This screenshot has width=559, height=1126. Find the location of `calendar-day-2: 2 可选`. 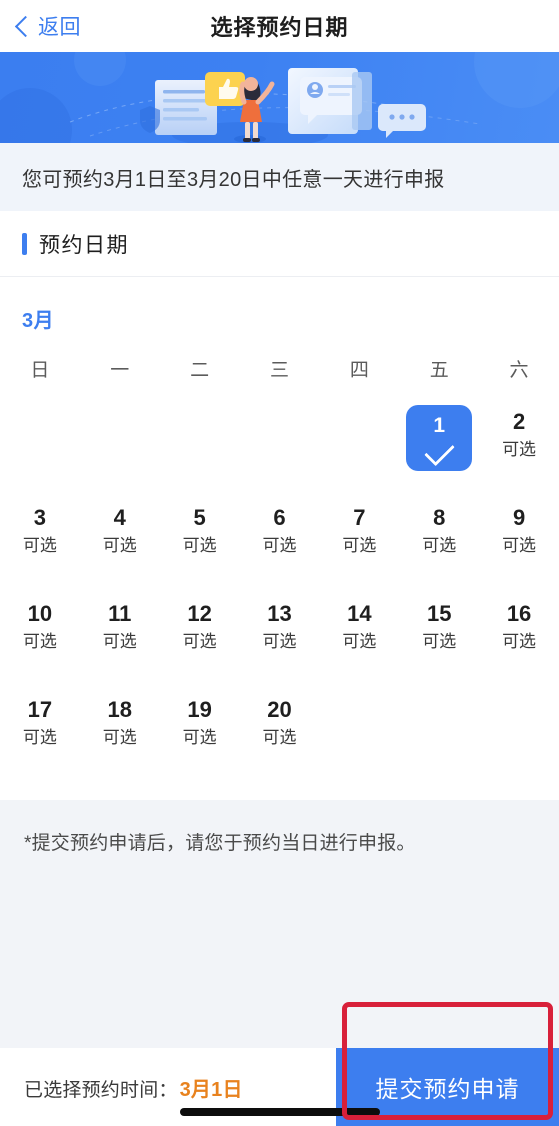

calendar-day-2: 2 可选 is located at coordinates (519, 450).